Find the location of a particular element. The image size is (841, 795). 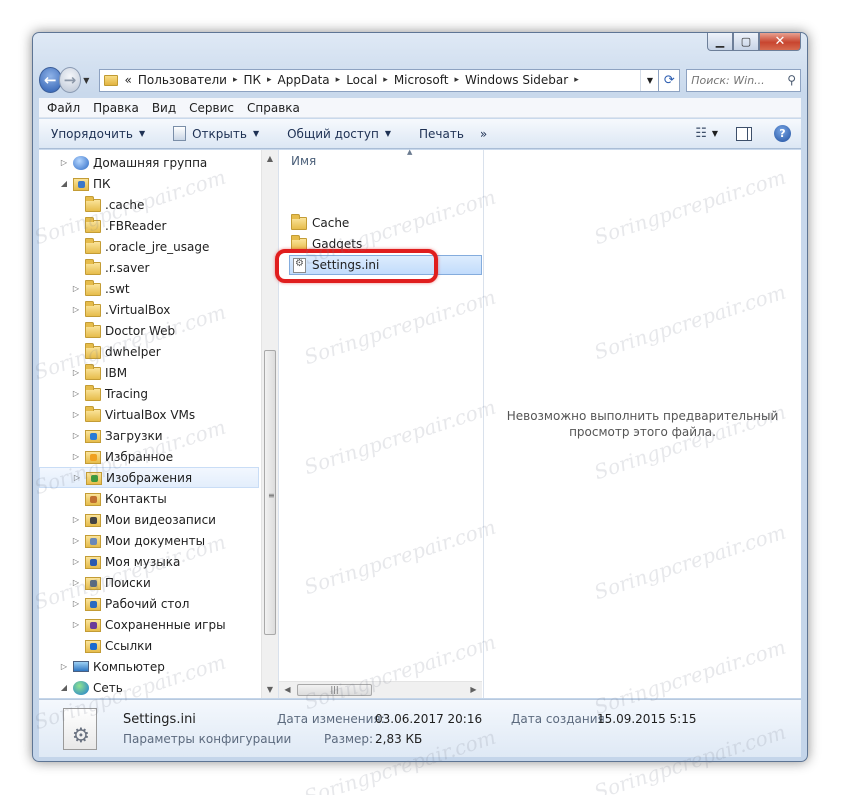

forward-button: → is located at coordinates (70, 80).